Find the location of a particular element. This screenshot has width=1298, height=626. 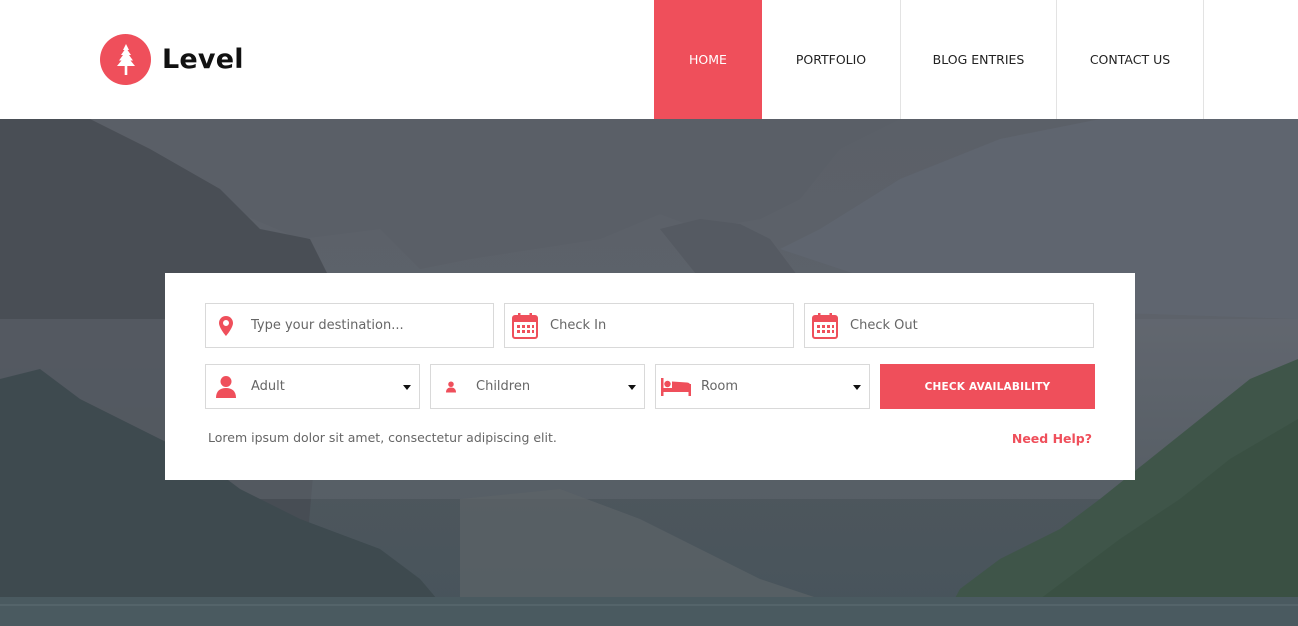

pine-tree-icon is located at coordinates (125, 59).